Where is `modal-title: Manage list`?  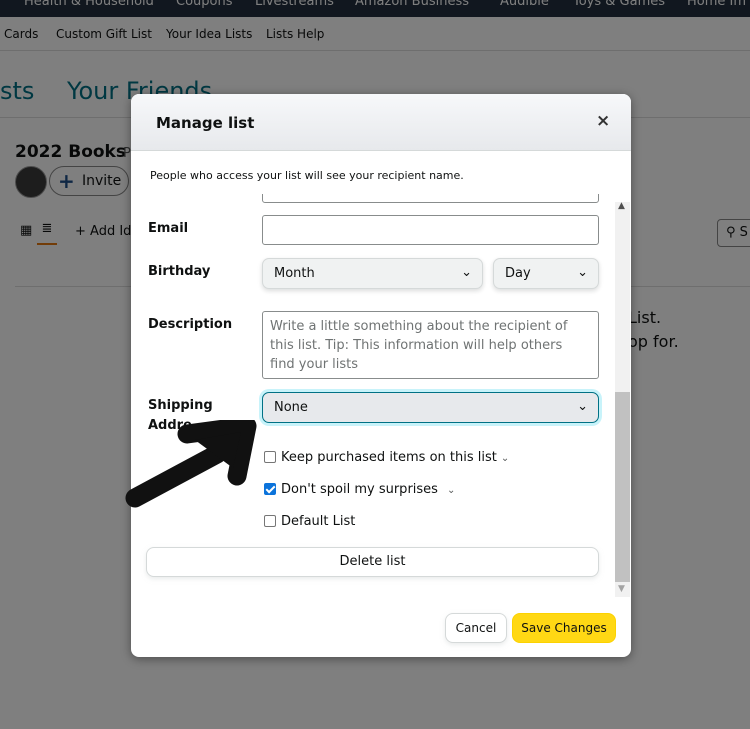
modal-title: Manage list is located at coordinates (205, 123).